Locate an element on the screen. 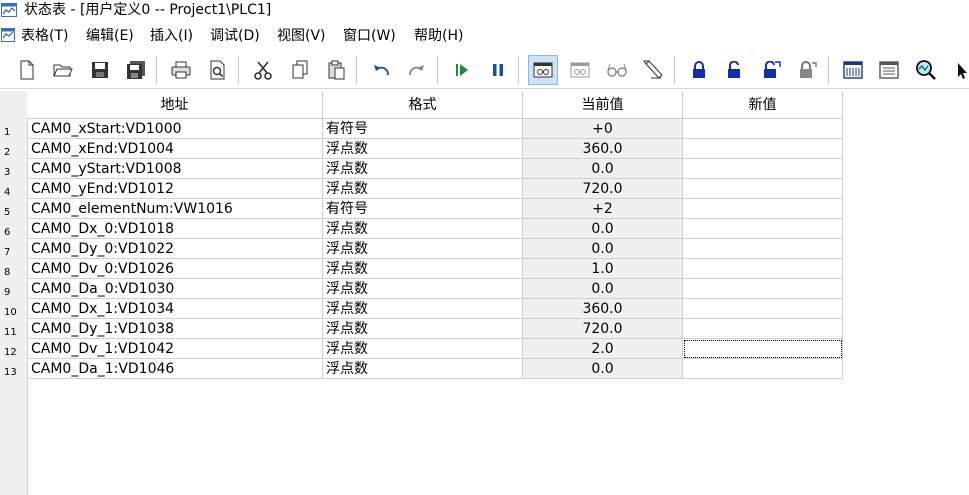  row-number: 5 is located at coordinates (13, 209).